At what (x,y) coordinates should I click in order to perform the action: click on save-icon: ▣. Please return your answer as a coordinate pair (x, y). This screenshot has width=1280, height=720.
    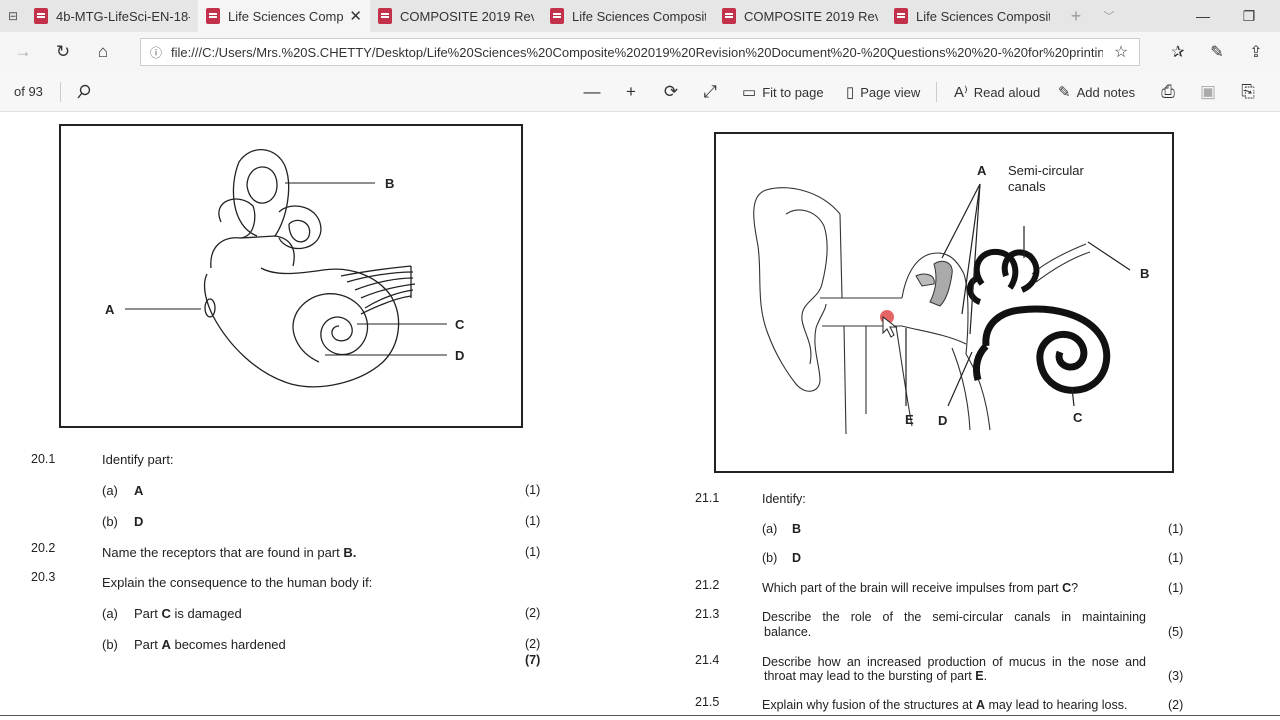
    Looking at the image, I should click on (1208, 92).